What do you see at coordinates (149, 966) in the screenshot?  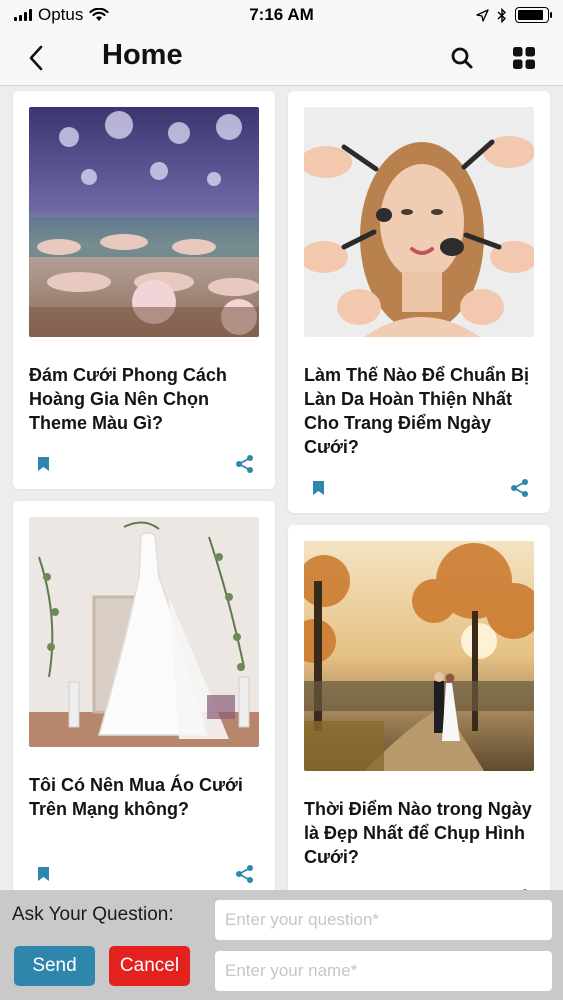 I see `cancel-button: Cancel` at bounding box center [149, 966].